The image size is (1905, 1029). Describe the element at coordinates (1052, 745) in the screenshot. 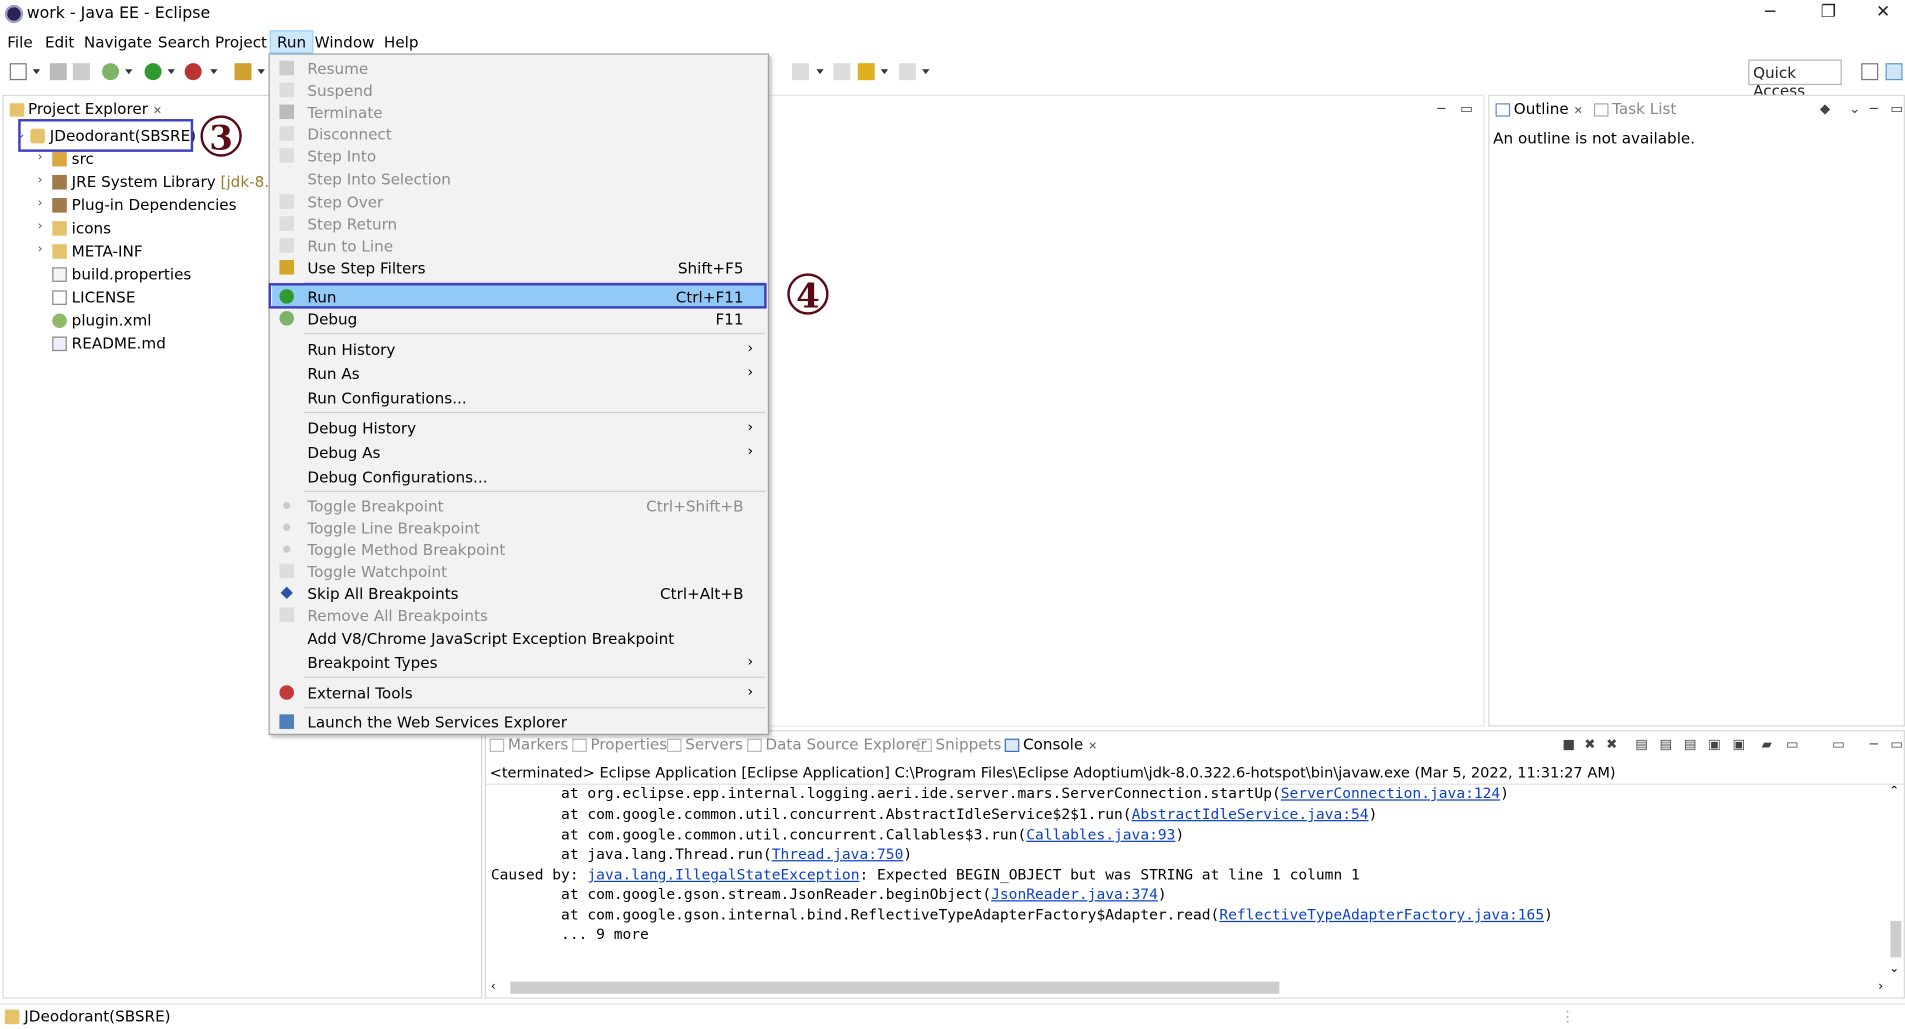

I see `tab-console: Console ✕` at that location.